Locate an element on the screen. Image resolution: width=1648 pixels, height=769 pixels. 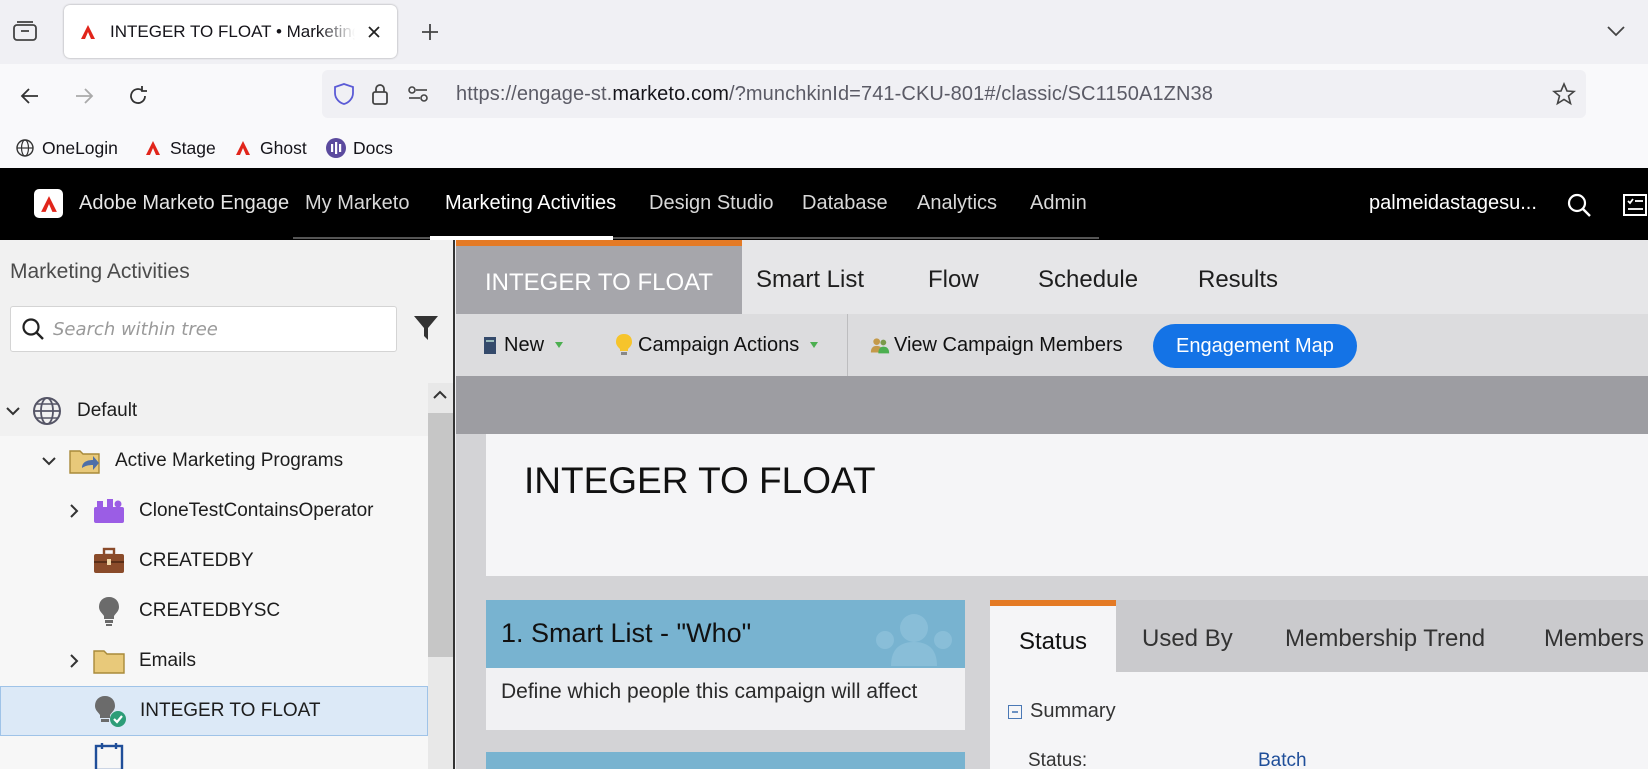
tree-item-integer-to-float: INTEGER TO FLOAT is located at coordinates (214, 711).